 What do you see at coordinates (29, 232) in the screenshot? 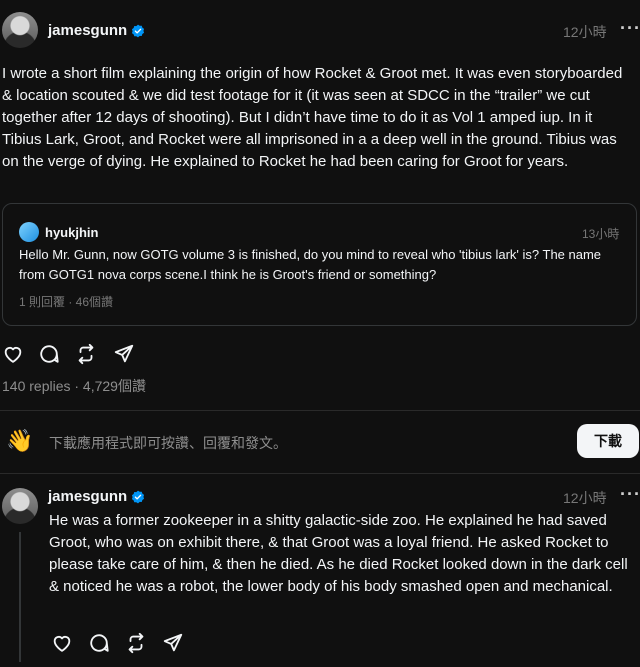
I see `quote-avatar` at bounding box center [29, 232].